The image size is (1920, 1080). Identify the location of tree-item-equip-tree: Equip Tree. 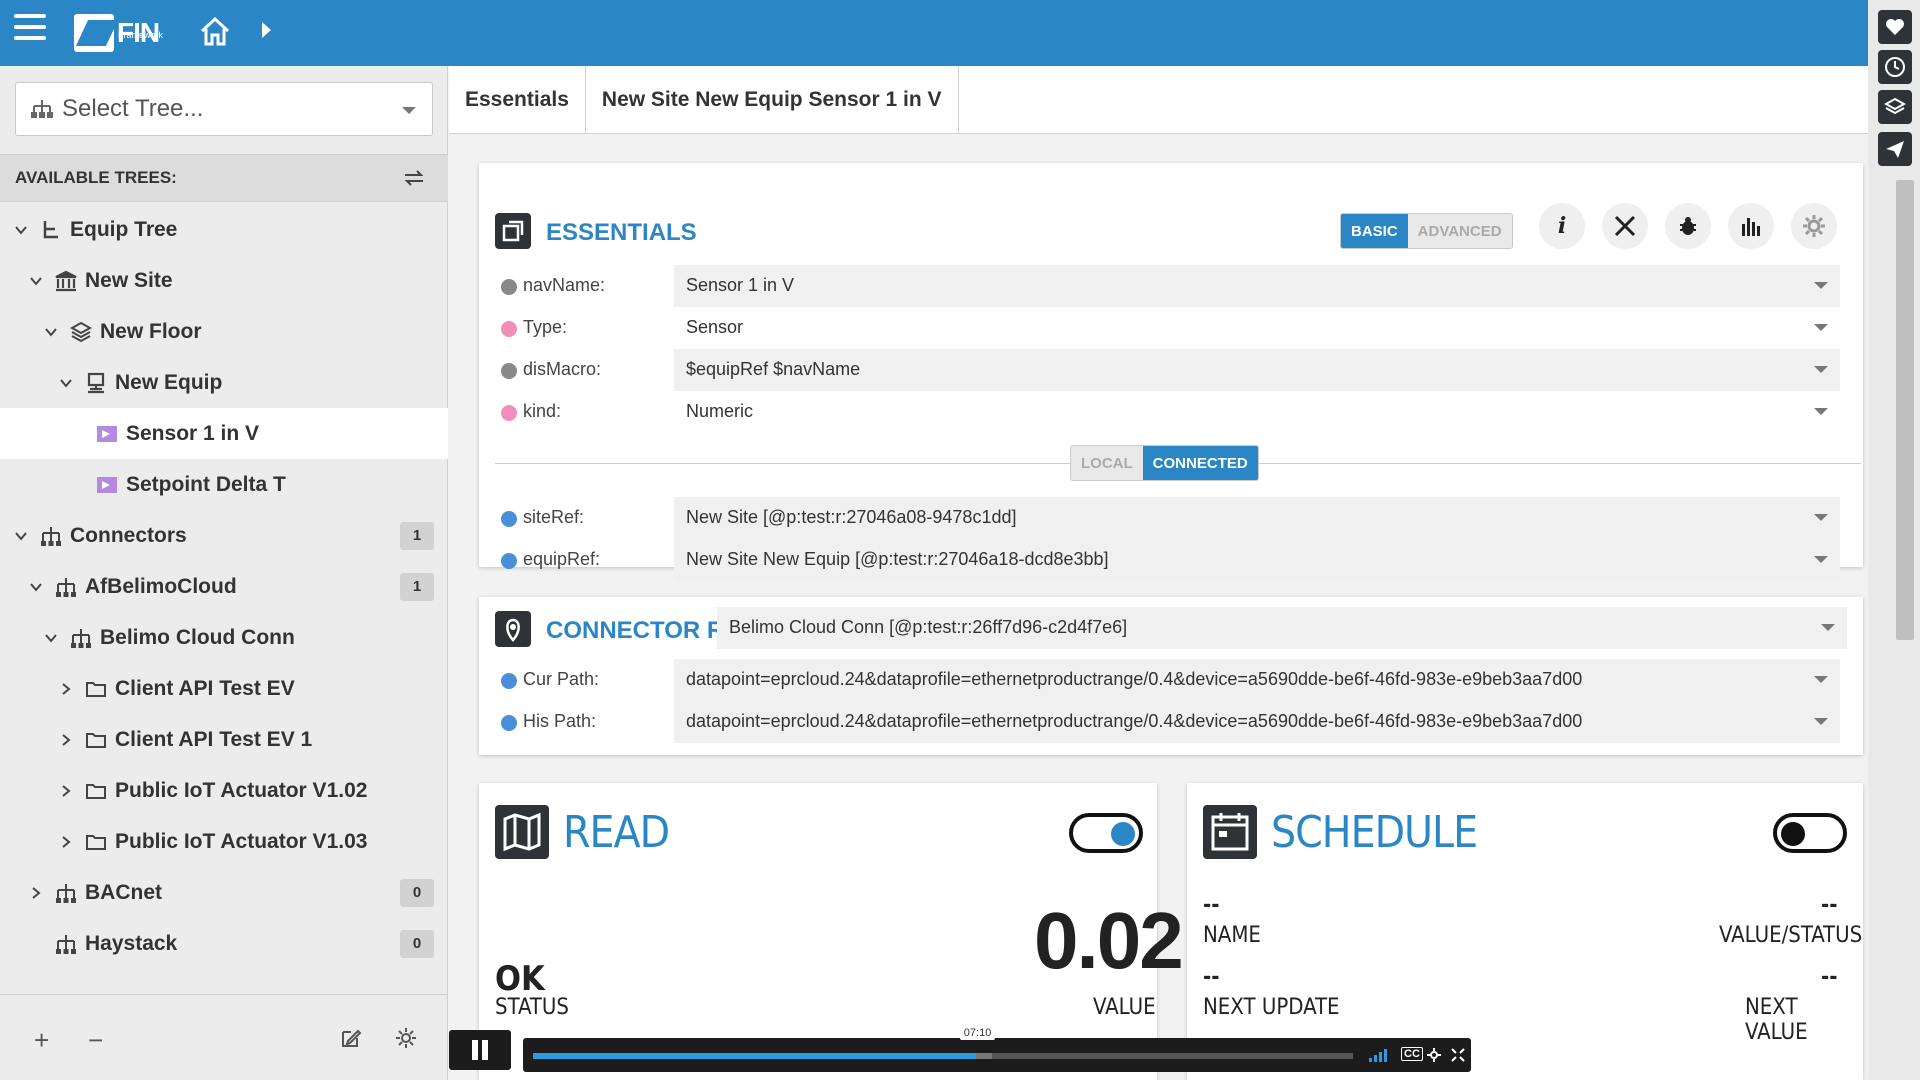
(224, 229).